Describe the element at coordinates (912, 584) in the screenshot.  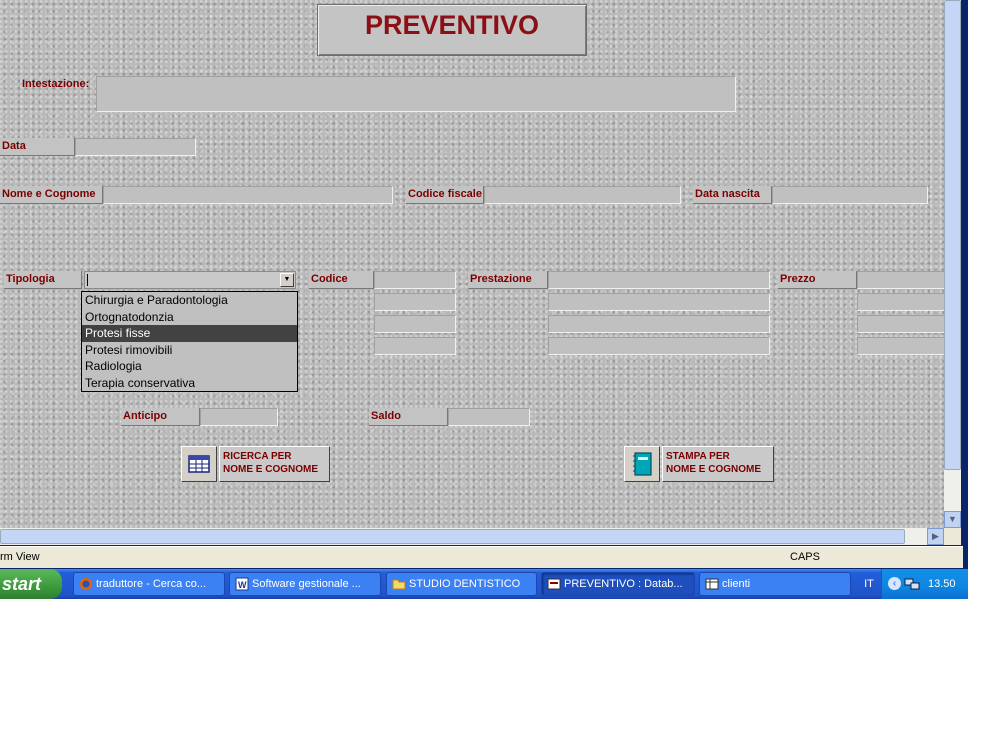
I see `network-icon` at that location.